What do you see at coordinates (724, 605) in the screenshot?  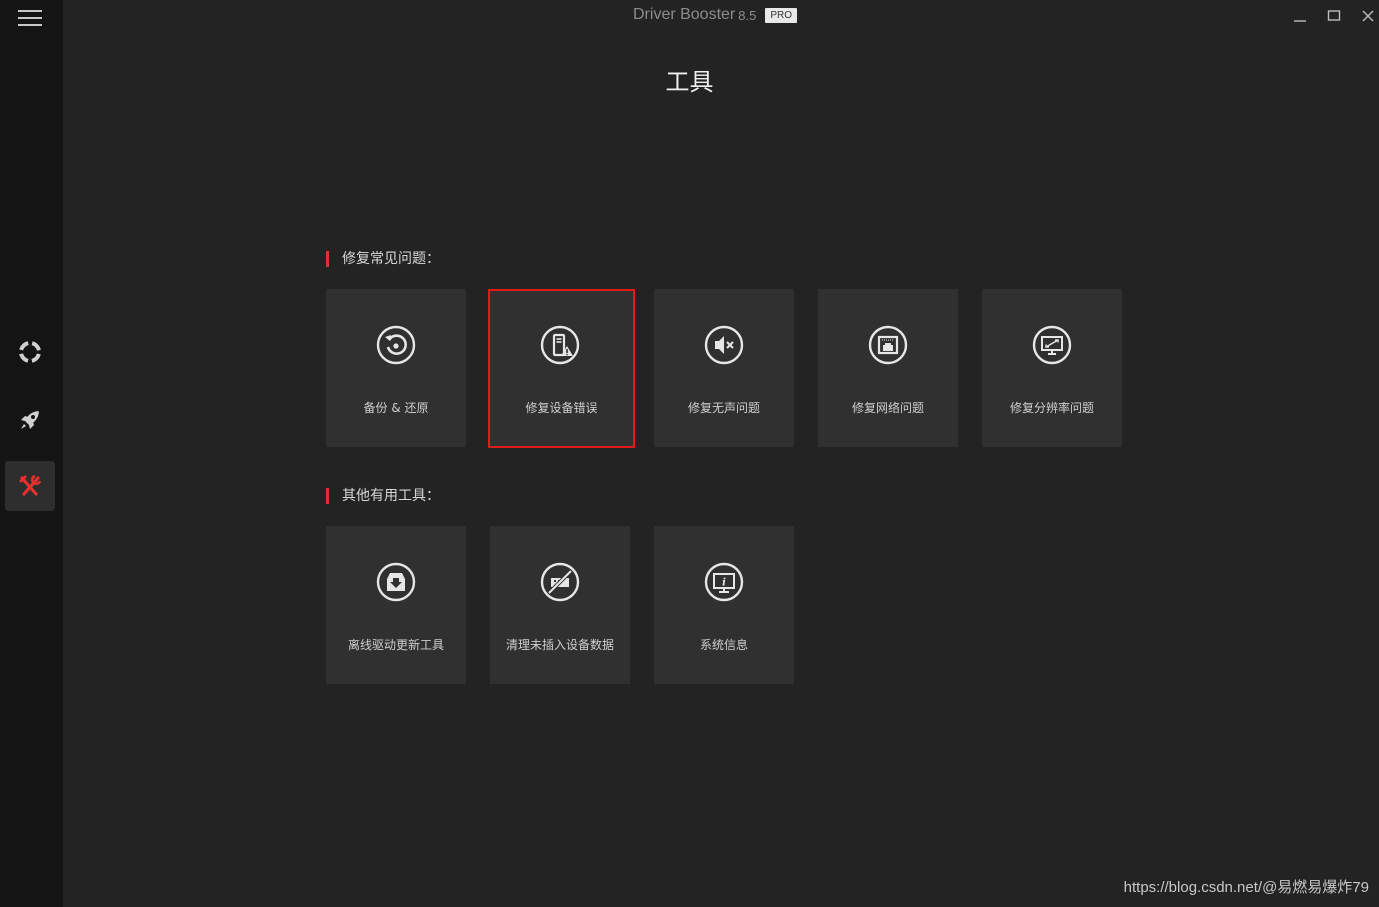 I see `tile-system-info: i 系统信息` at bounding box center [724, 605].